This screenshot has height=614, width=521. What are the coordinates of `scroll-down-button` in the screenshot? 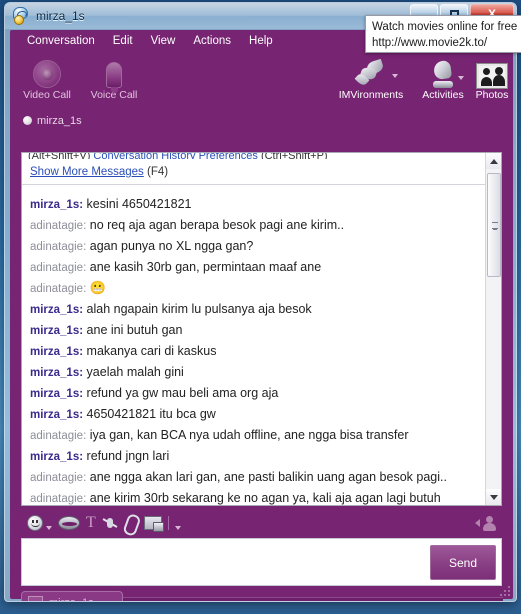 It's located at (493, 497).